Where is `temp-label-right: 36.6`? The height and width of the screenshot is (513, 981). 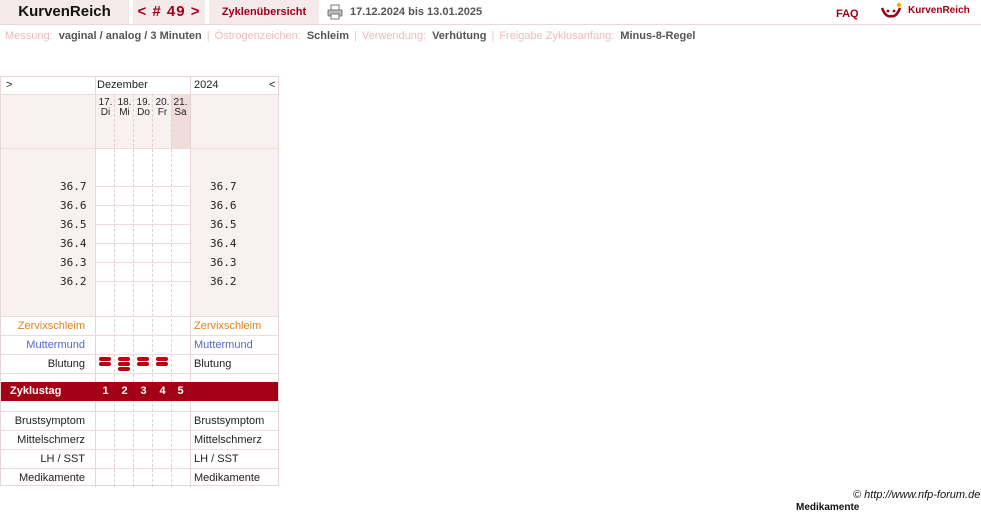
temp-label-right: 36.6 is located at coordinates (223, 205).